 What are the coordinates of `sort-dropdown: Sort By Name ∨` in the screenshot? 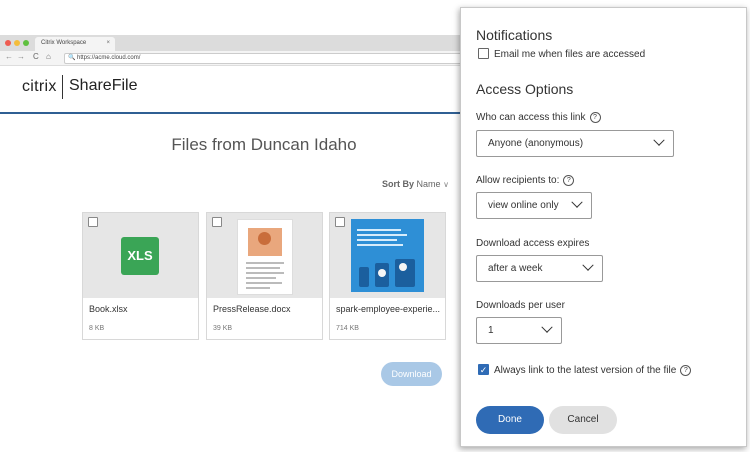 It's located at (415, 184).